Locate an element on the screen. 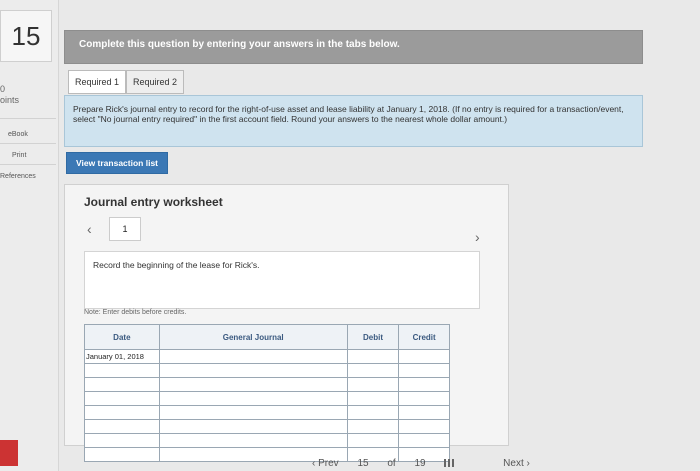  page-total: 19 is located at coordinates (420, 463).